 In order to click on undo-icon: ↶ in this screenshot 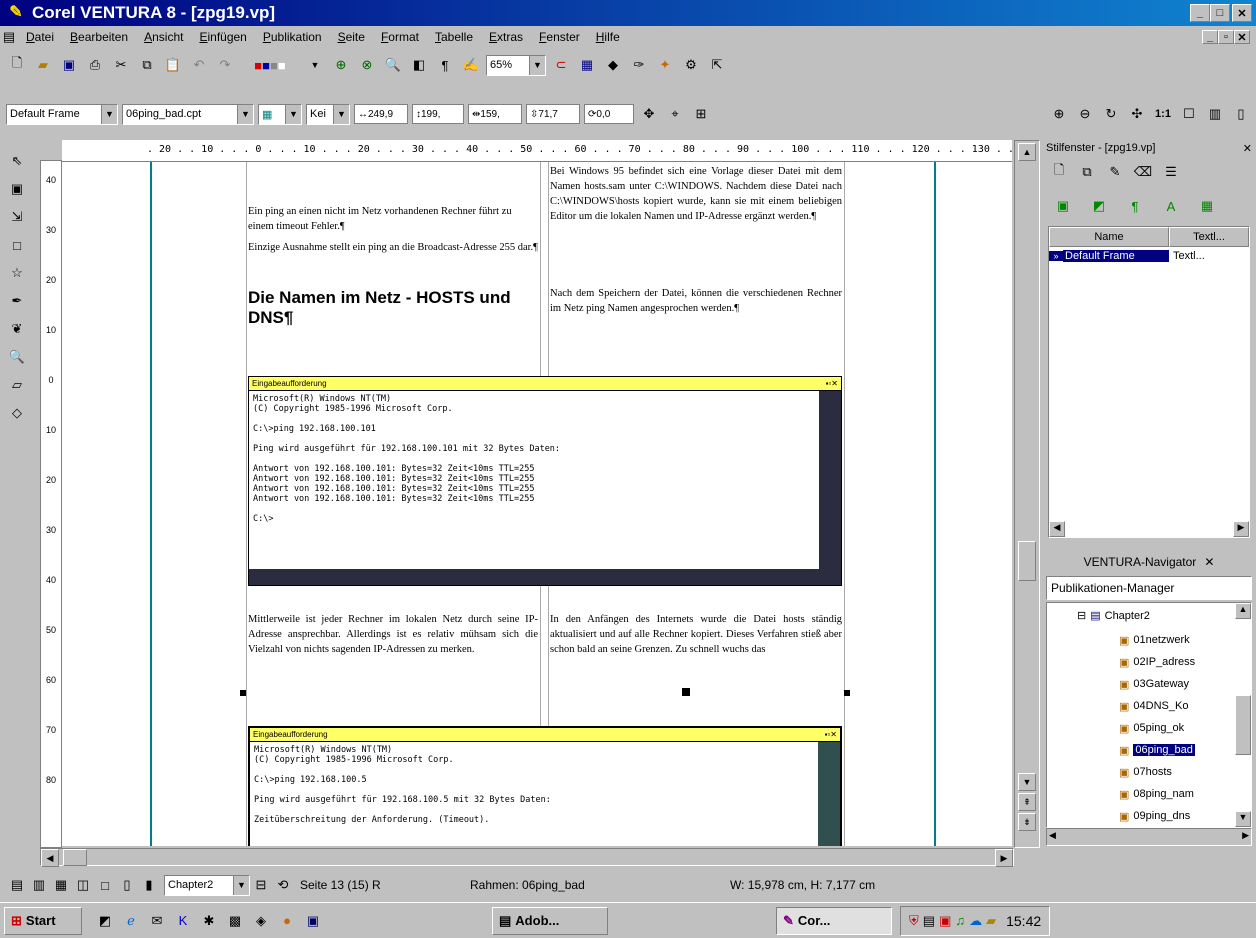, I will do `click(199, 65)`.